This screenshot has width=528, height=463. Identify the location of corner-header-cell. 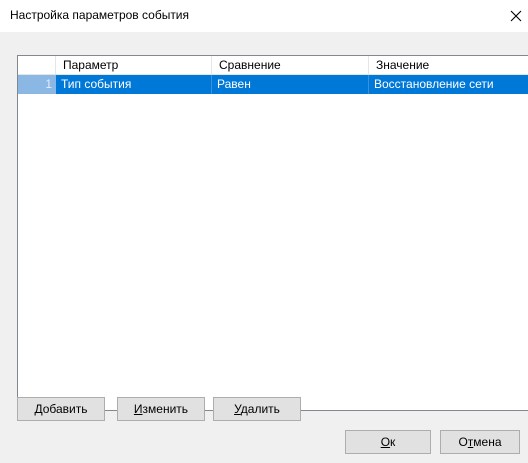
(37, 65).